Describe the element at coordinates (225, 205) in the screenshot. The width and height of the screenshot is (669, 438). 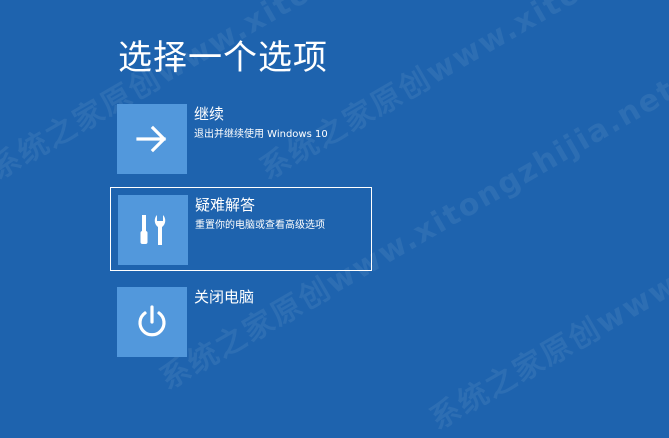
I see `troubleshoot-title: 疑难解答` at that location.